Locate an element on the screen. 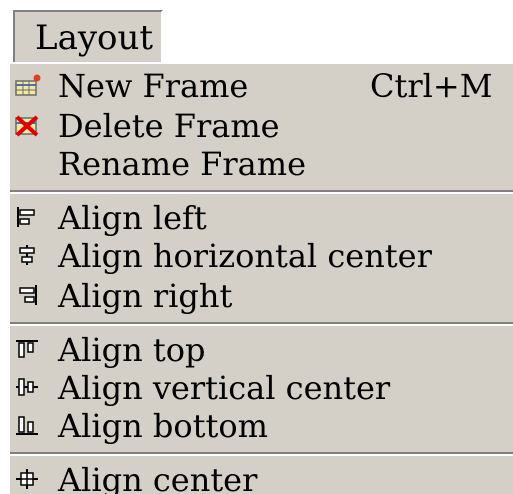 This screenshot has width=513, height=494. delete-frame-icon is located at coordinates (28, 125).